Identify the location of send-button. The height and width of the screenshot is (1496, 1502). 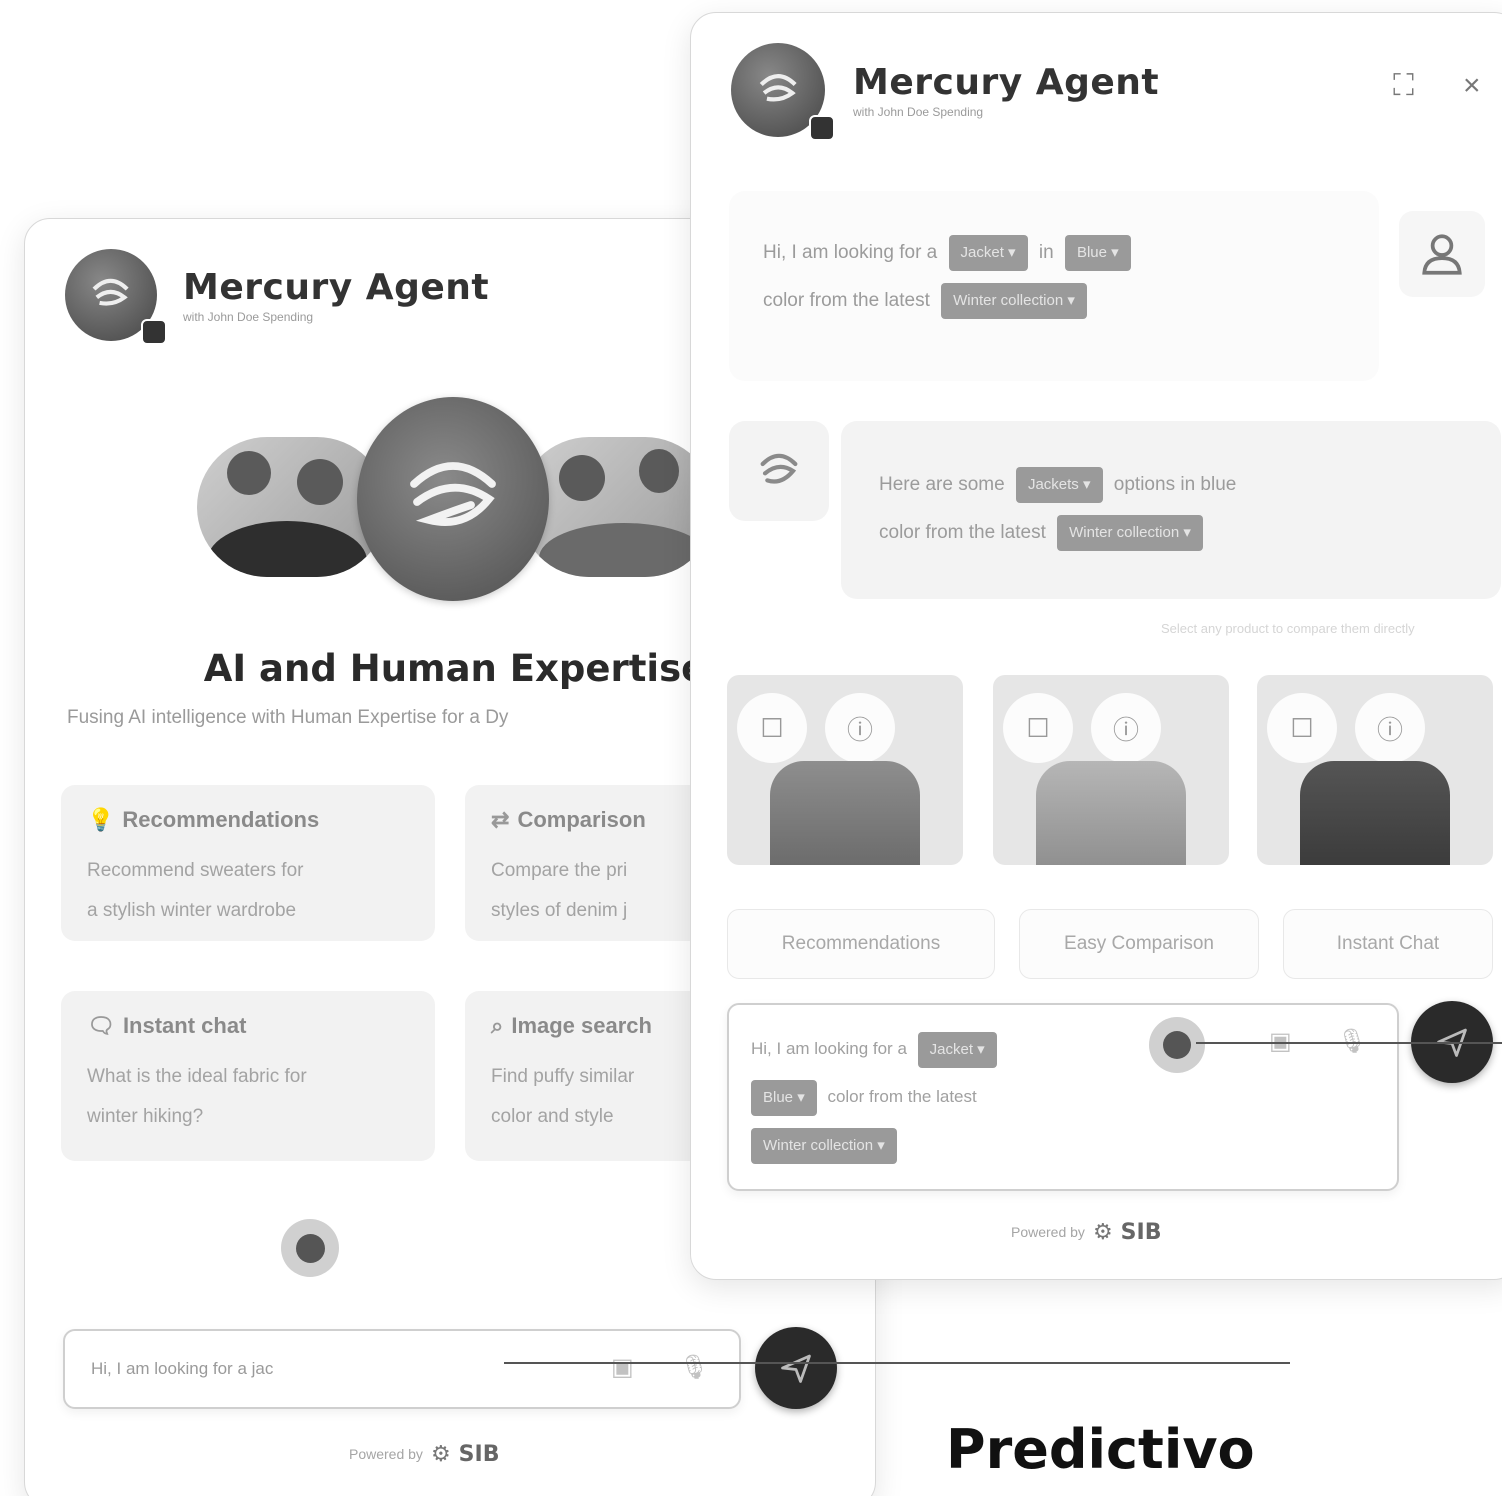
(796, 1368).